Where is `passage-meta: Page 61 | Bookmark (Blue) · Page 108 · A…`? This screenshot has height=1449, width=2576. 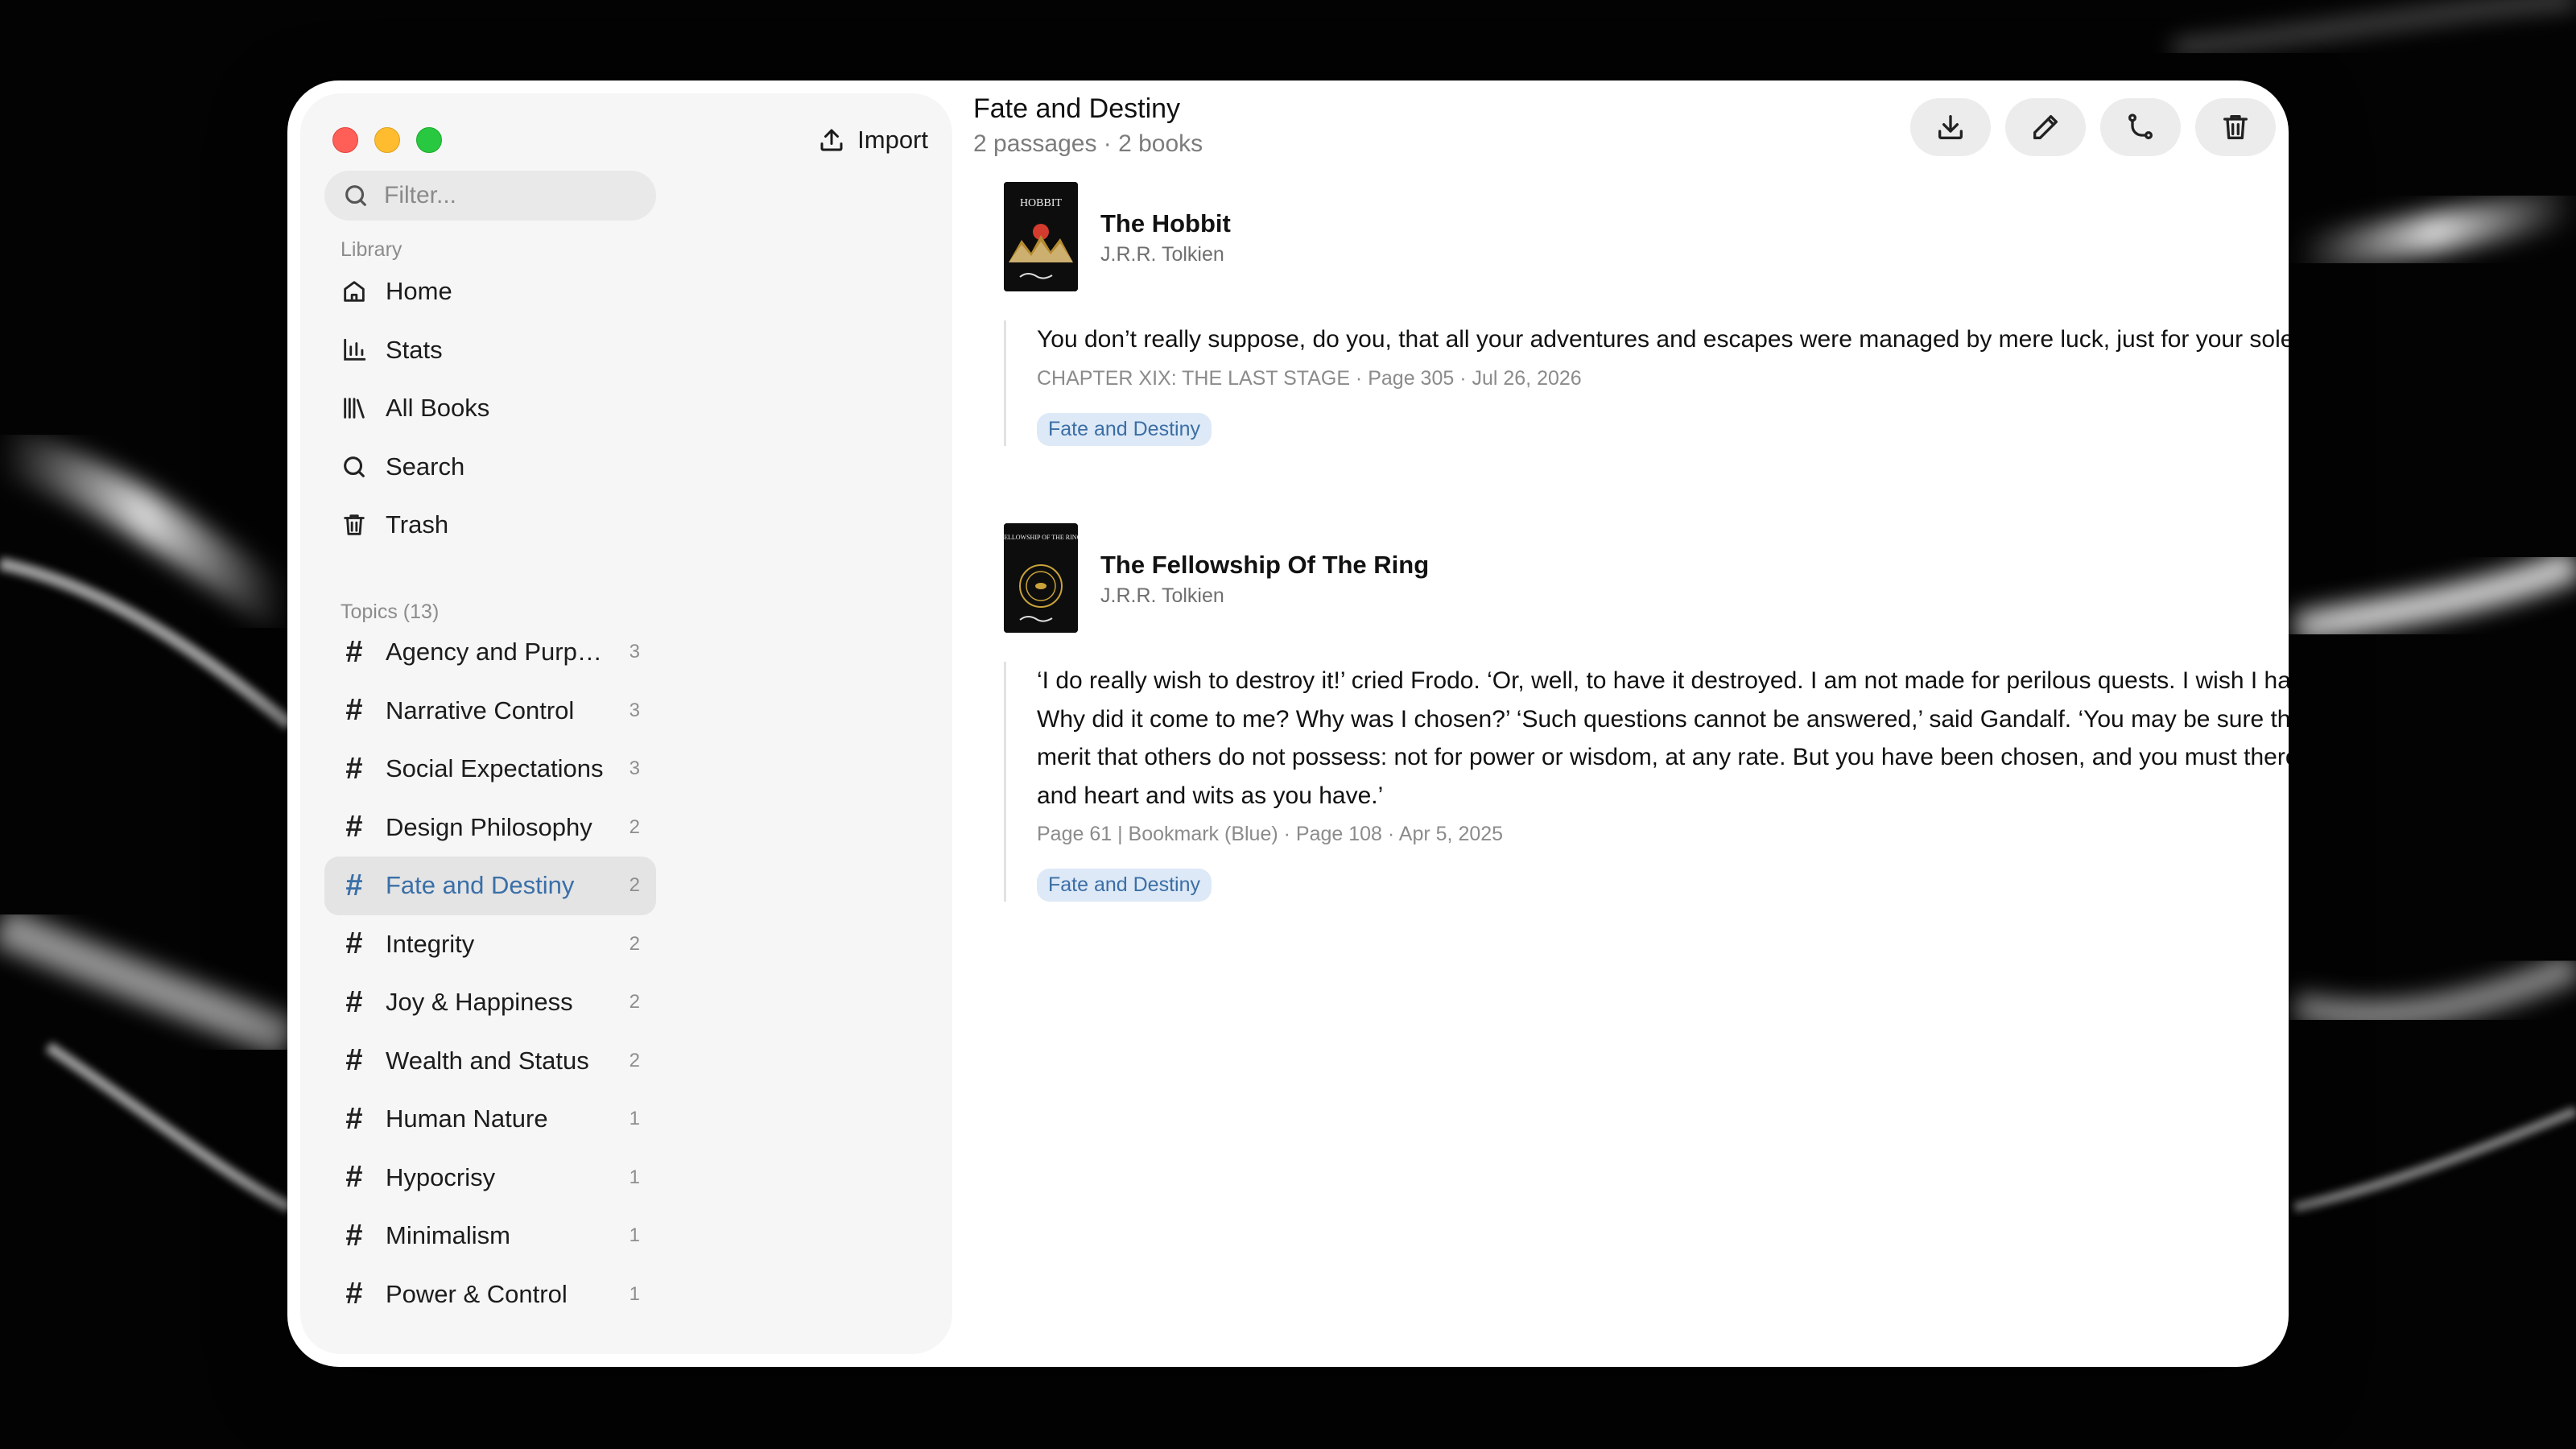
passage-meta: Page 61 | Bookmark (Blue) · Page 108 · A… is located at coordinates (1270, 834).